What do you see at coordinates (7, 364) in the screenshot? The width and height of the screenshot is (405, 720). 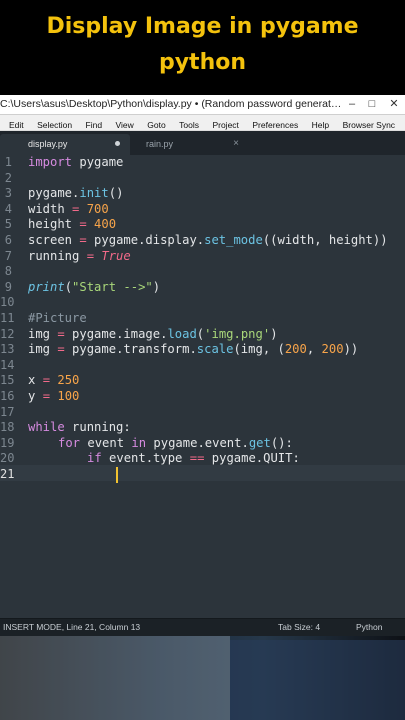 I see `line-number: 14` at bounding box center [7, 364].